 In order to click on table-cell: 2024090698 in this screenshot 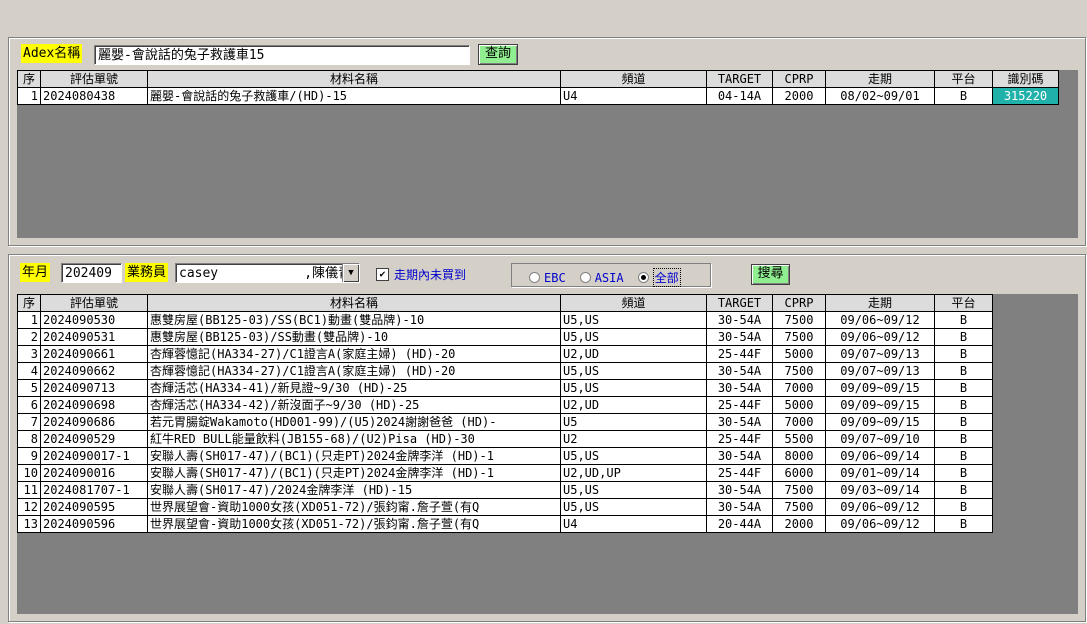, I will do `click(94, 405)`.